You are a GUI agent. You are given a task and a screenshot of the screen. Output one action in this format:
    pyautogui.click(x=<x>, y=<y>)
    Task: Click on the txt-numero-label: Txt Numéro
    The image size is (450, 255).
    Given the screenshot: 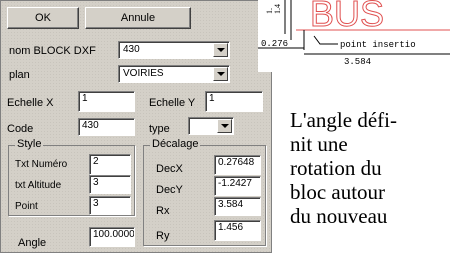 What is the action you would take?
    pyautogui.click(x=41, y=164)
    